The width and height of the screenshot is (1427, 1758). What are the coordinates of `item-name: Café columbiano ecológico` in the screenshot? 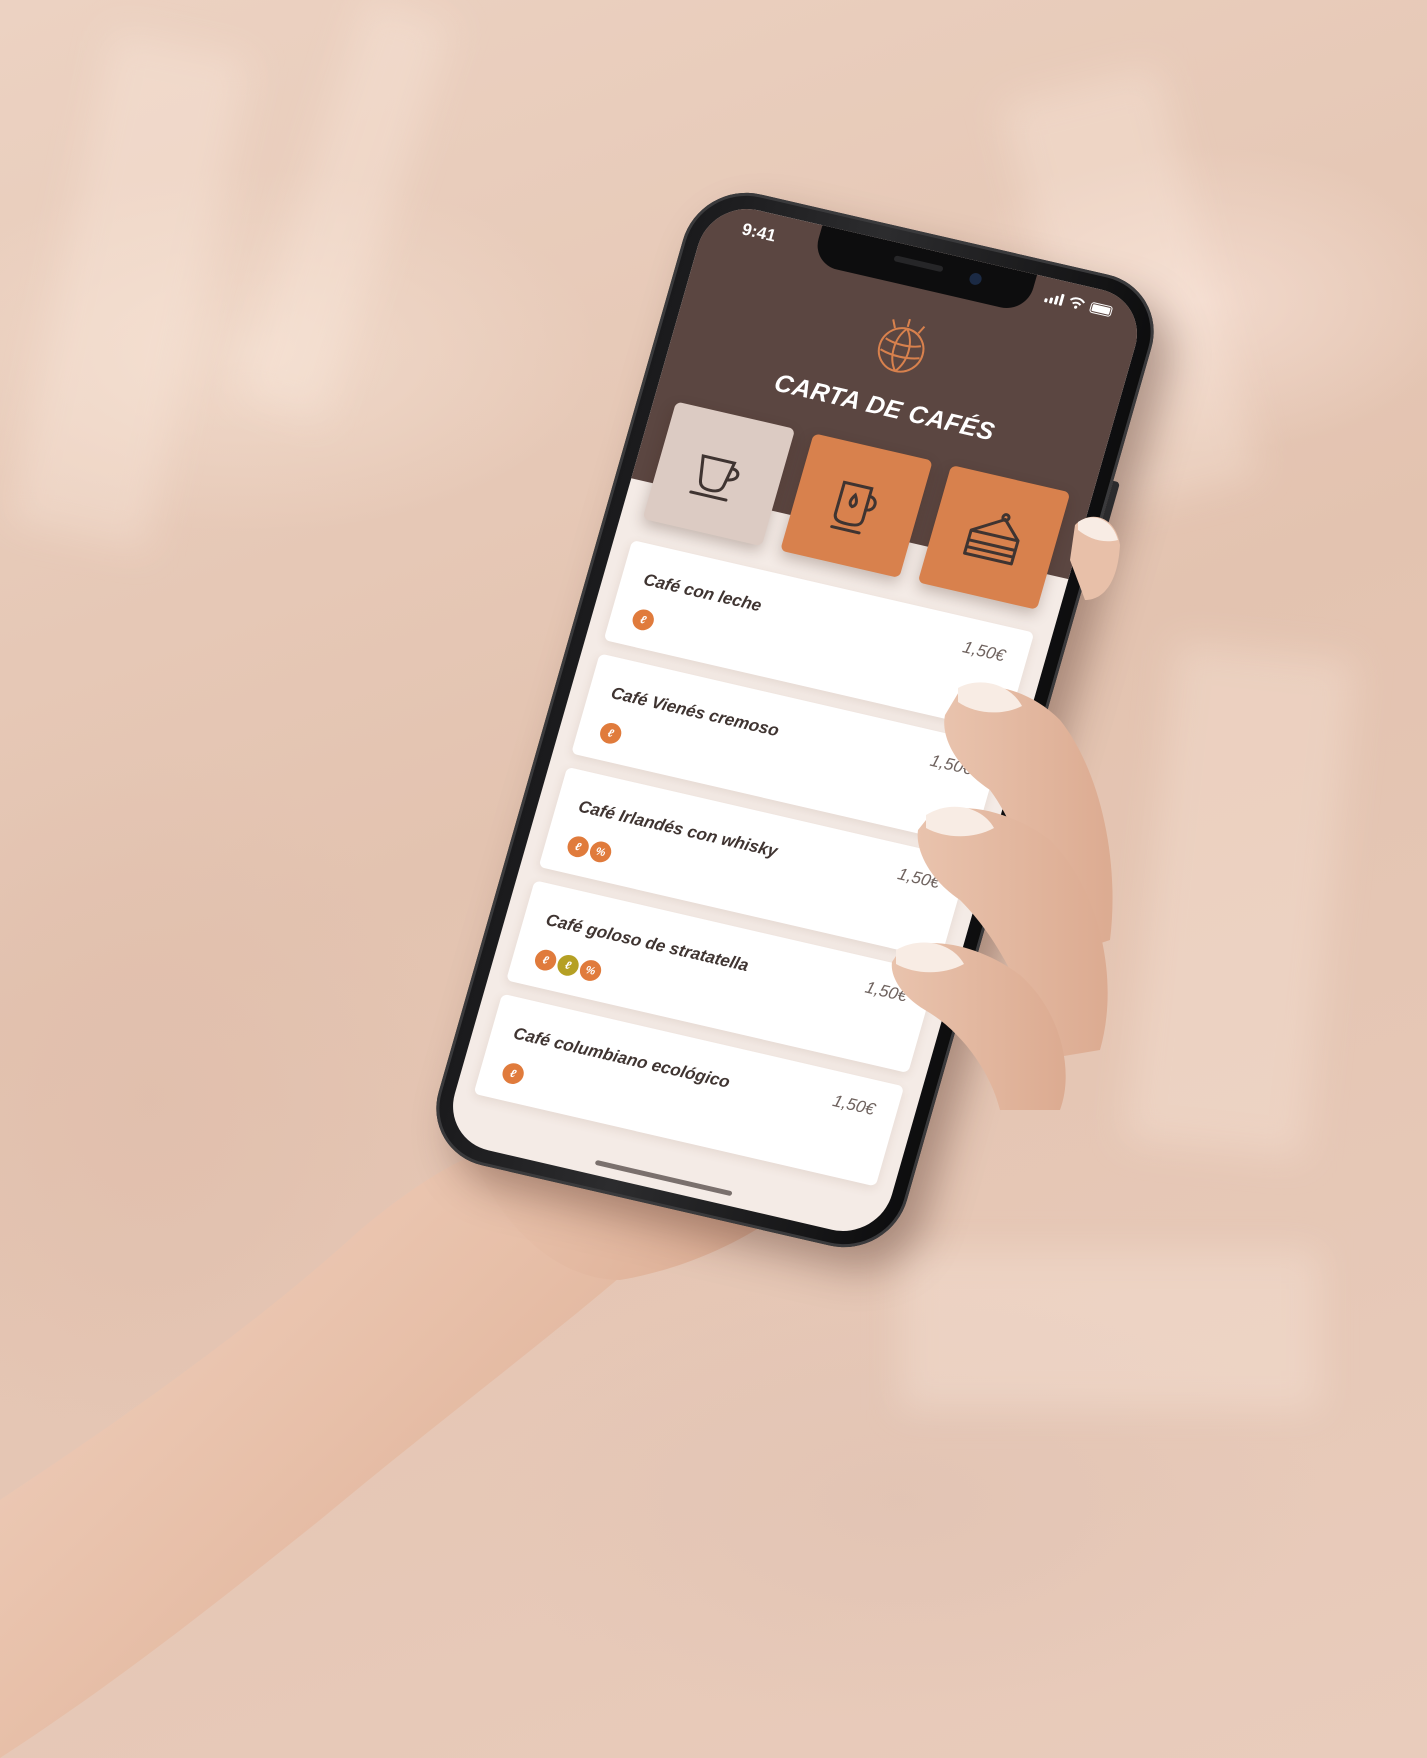 It's located at (622, 1057).